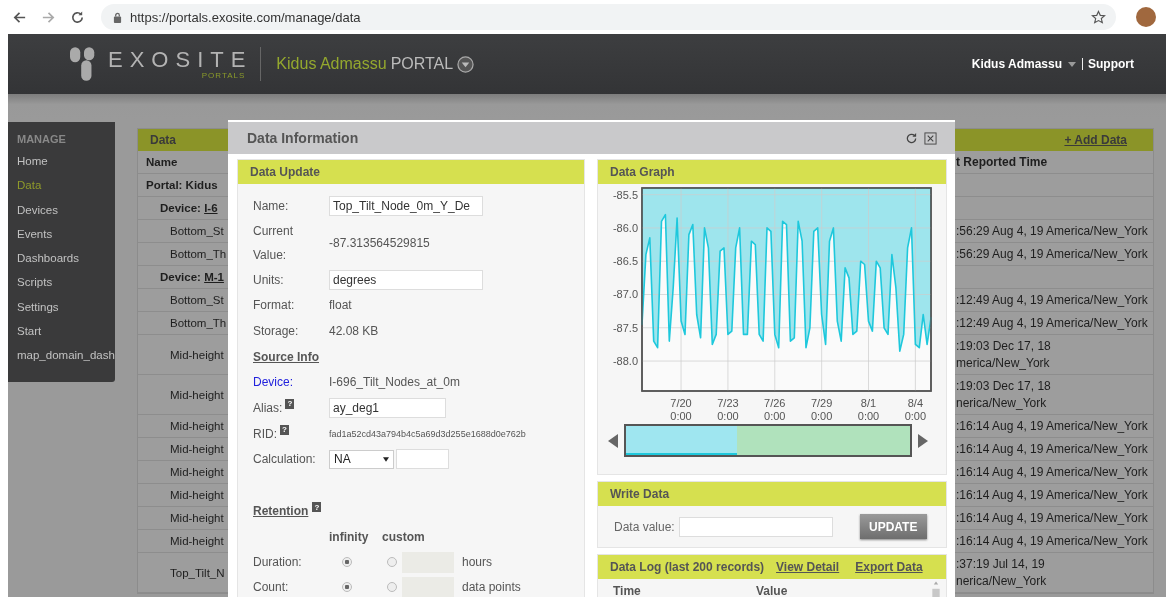 The width and height of the screenshot is (1166, 597). What do you see at coordinates (893, 526) in the screenshot?
I see `update-button: UPDATE` at bounding box center [893, 526].